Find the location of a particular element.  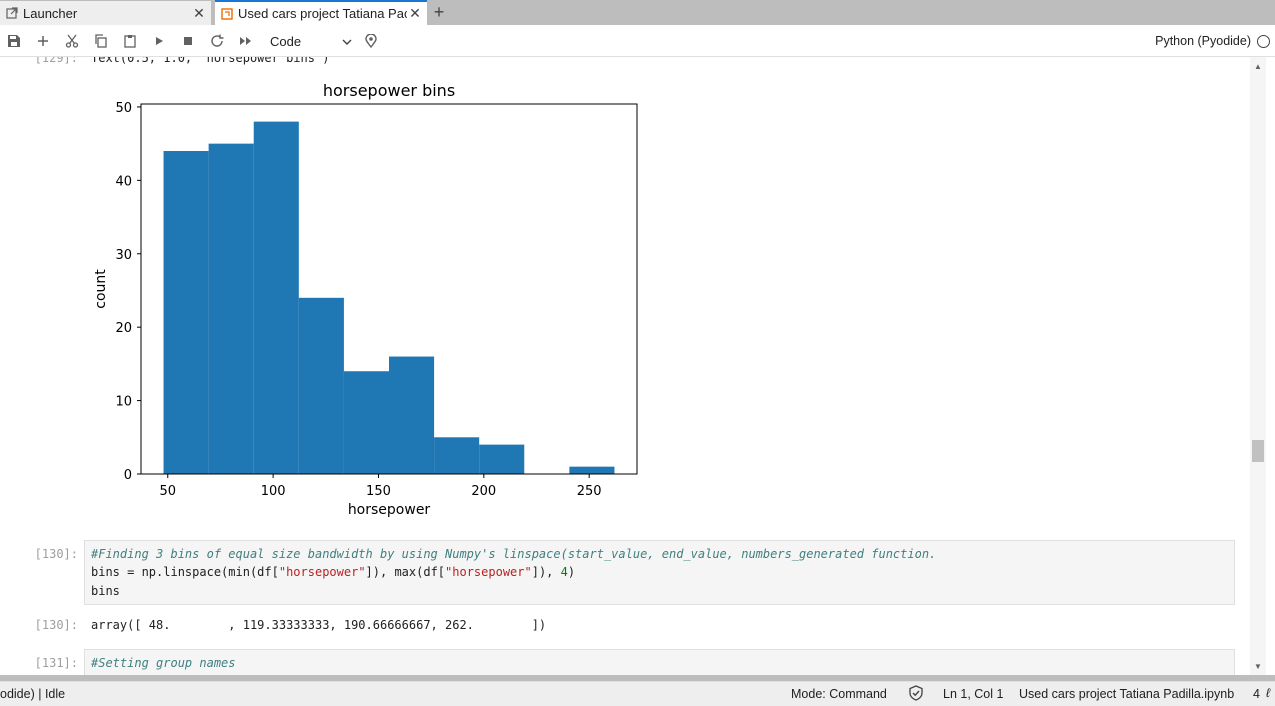

kernel-indicator: Python (Pyodide) is located at coordinates (1212, 41).